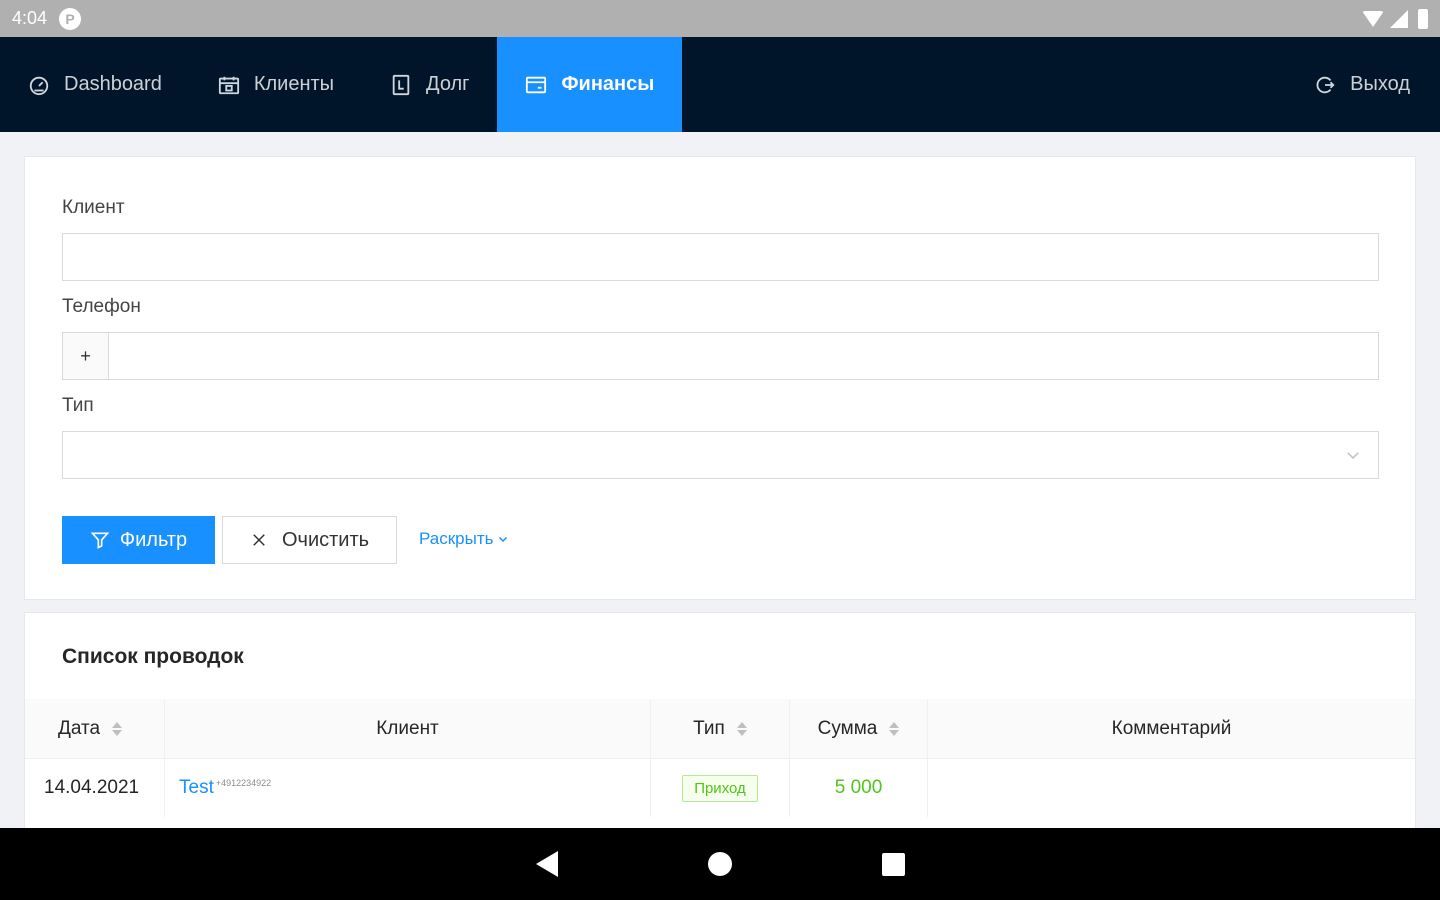 Image resolution: width=1440 pixels, height=900 pixels. What do you see at coordinates (325, 539) in the screenshot?
I see `clear-button-label: Очистить` at bounding box center [325, 539].